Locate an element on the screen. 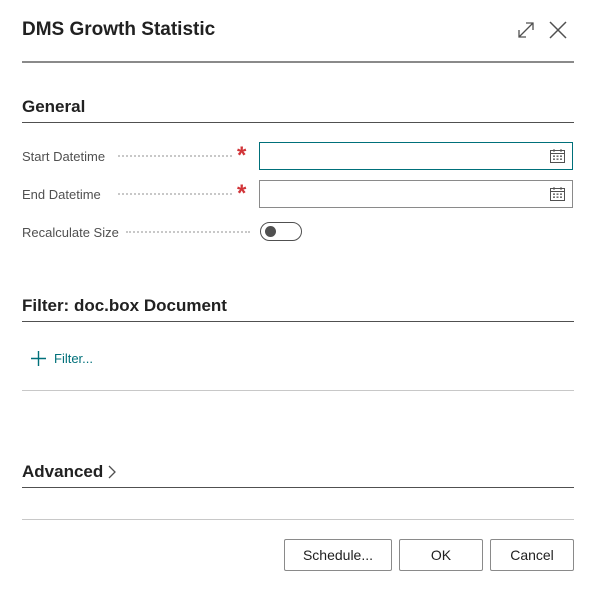  toggle-knob is located at coordinates (270, 231).